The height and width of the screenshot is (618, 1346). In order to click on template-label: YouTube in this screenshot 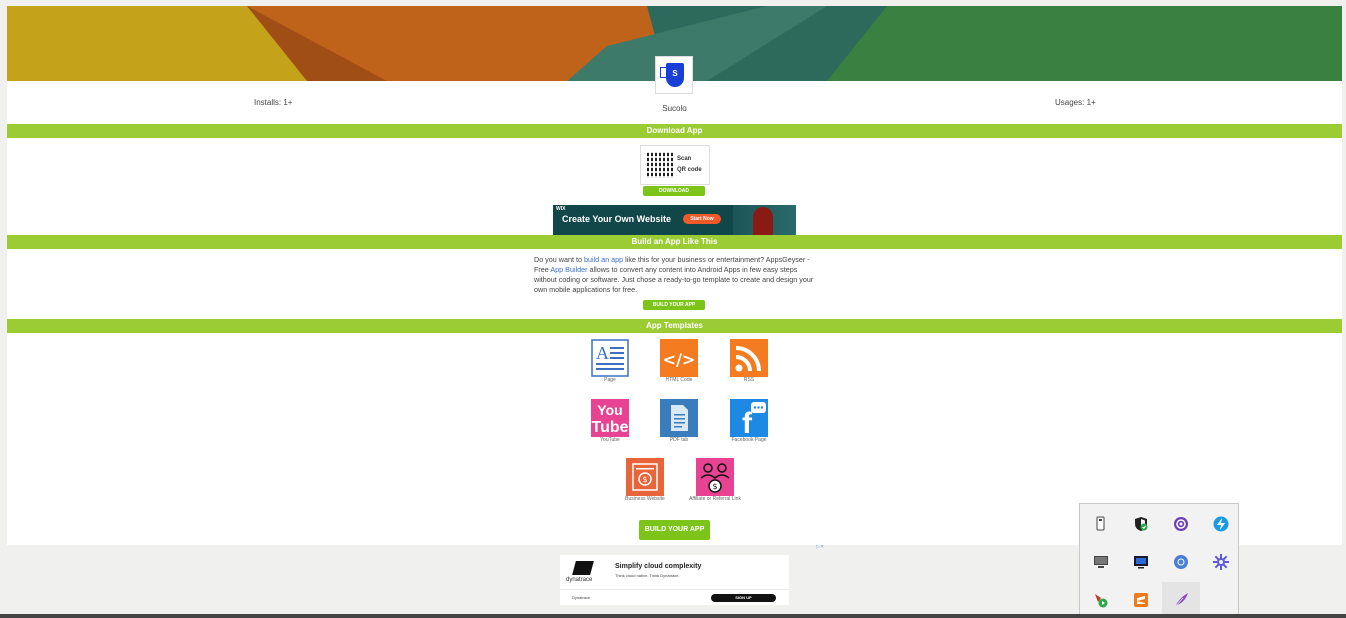, I will do `click(610, 440)`.